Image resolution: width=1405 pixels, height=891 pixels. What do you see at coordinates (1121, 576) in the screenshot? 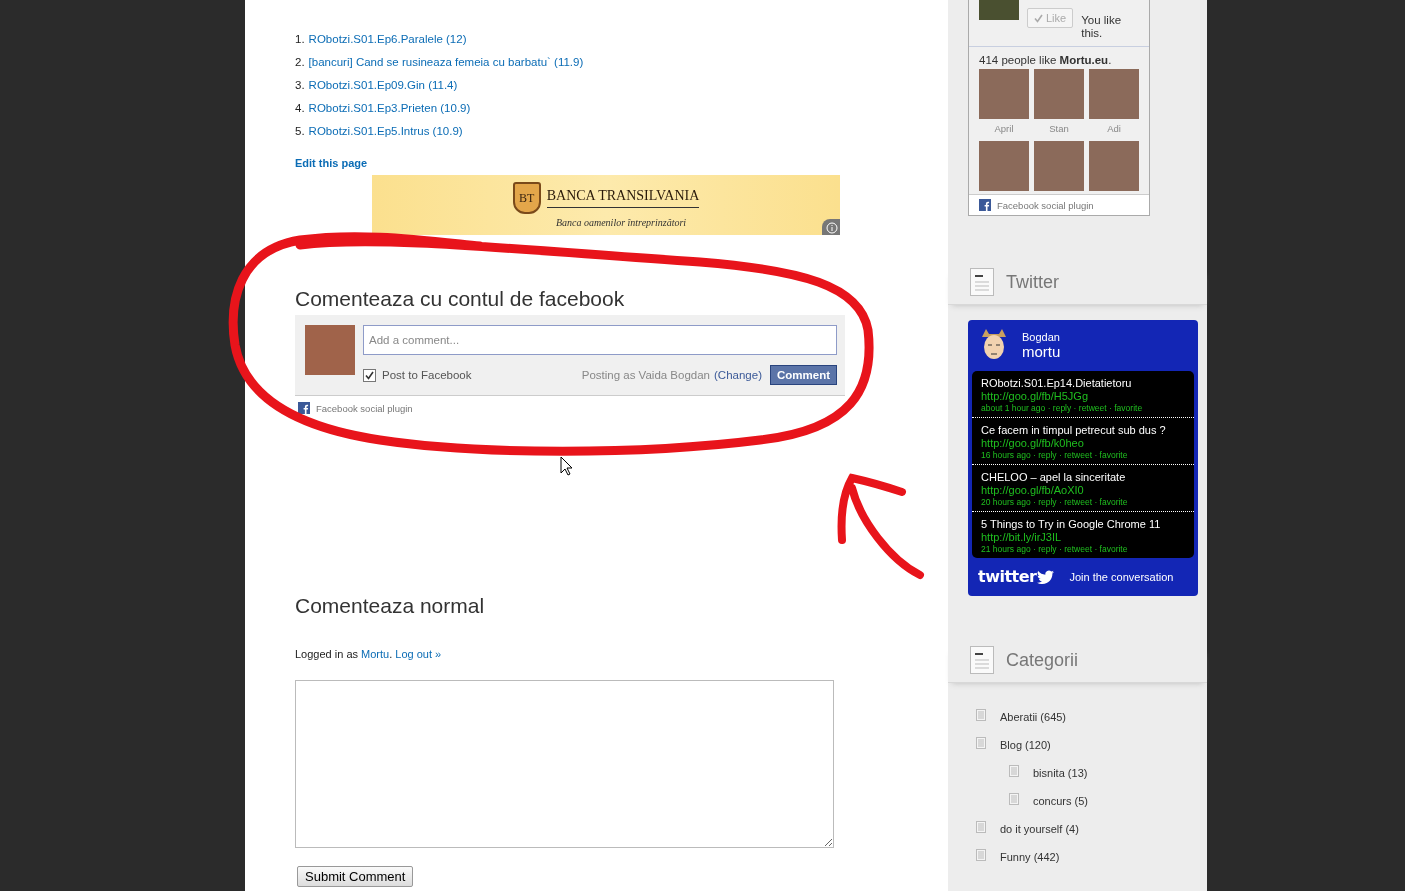
I see `join-conversation-link: Join the conversation` at bounding box center [1121, 576].